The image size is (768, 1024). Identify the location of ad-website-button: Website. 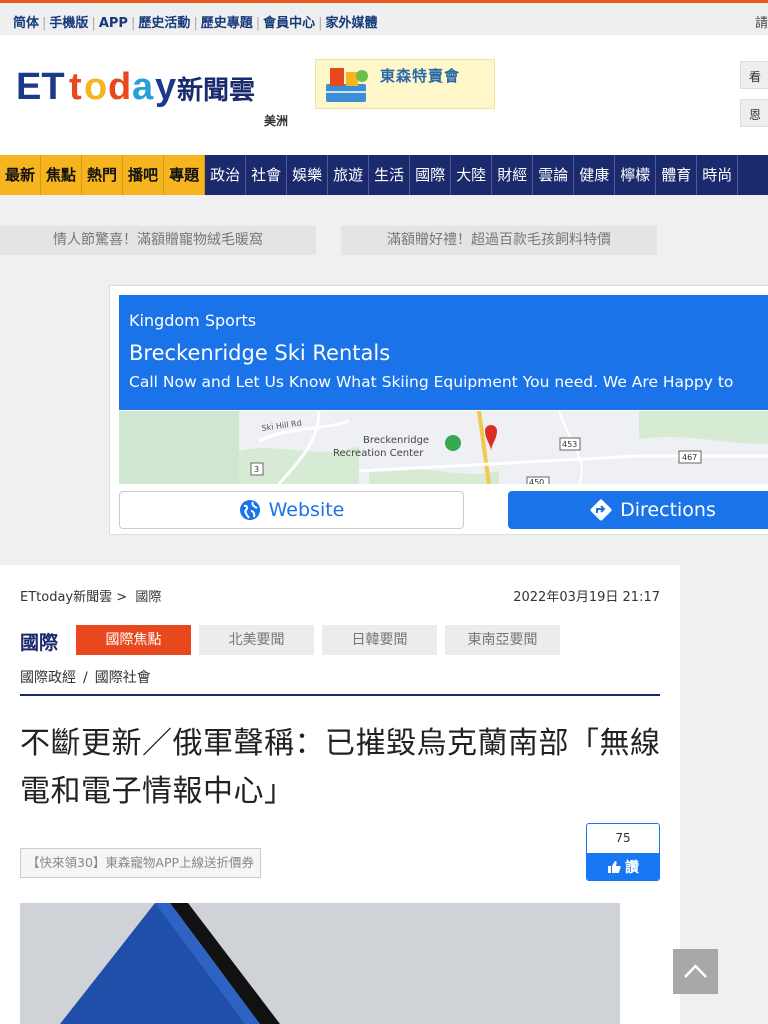
(291, 510).